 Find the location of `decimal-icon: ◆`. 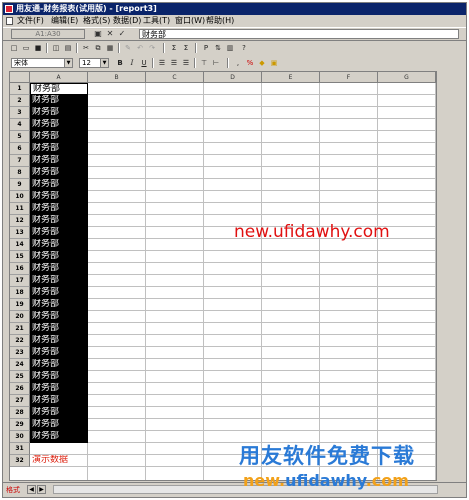

decimal-icon: ◆ is located at coordinates (262, 63).